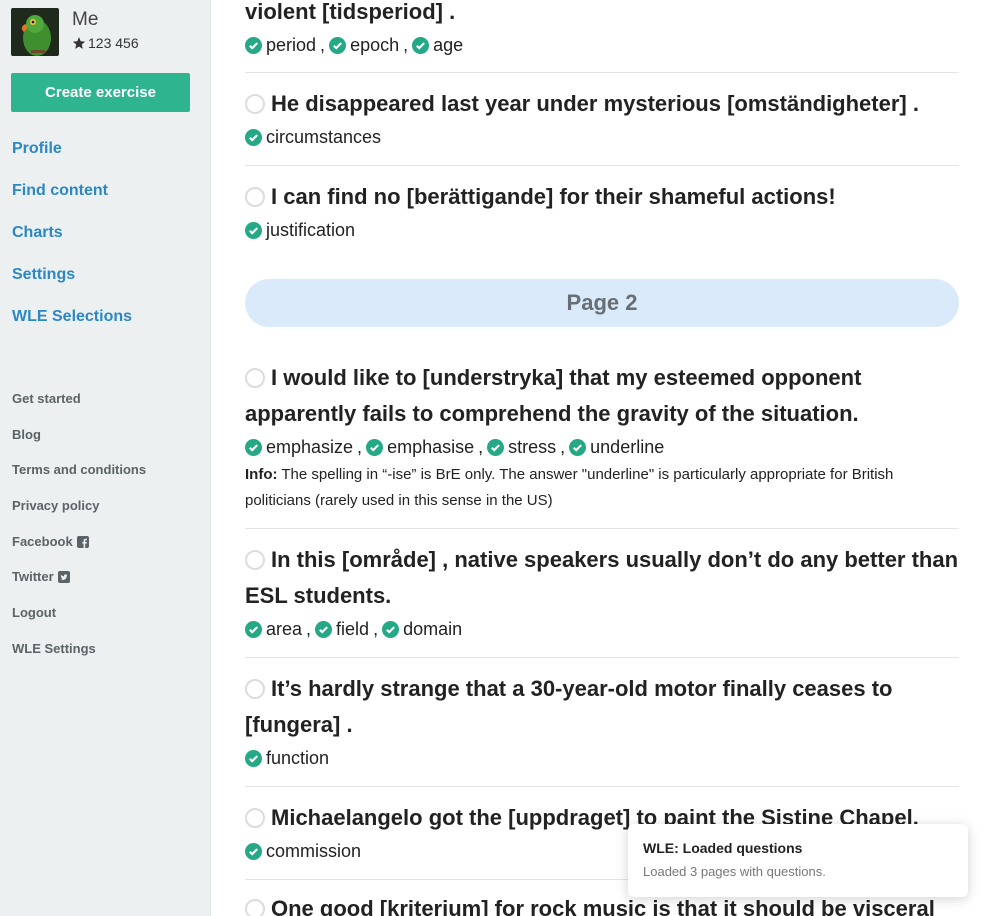 The height and width of the screenshot is (916, 990). What do you see at coordinates (723, 848) in the screenshot?
I see `toast-title: WLE: Loaded questions` at bounding box center [723, 848].